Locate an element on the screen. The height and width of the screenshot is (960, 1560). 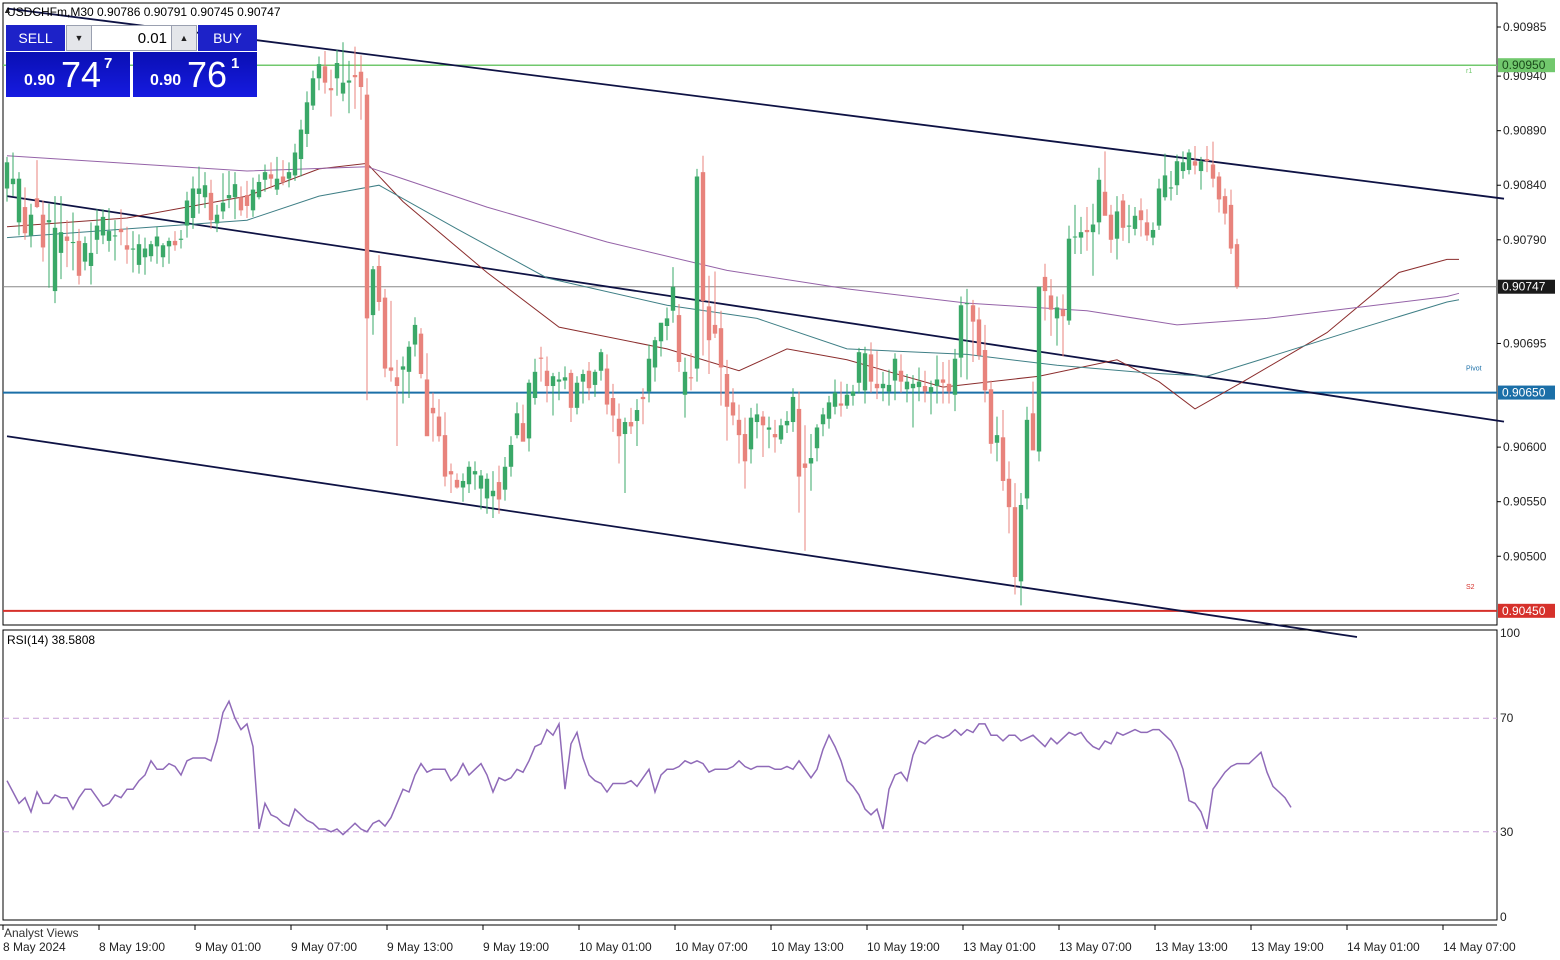
lot-size-input is located at coordinates (131, 38).